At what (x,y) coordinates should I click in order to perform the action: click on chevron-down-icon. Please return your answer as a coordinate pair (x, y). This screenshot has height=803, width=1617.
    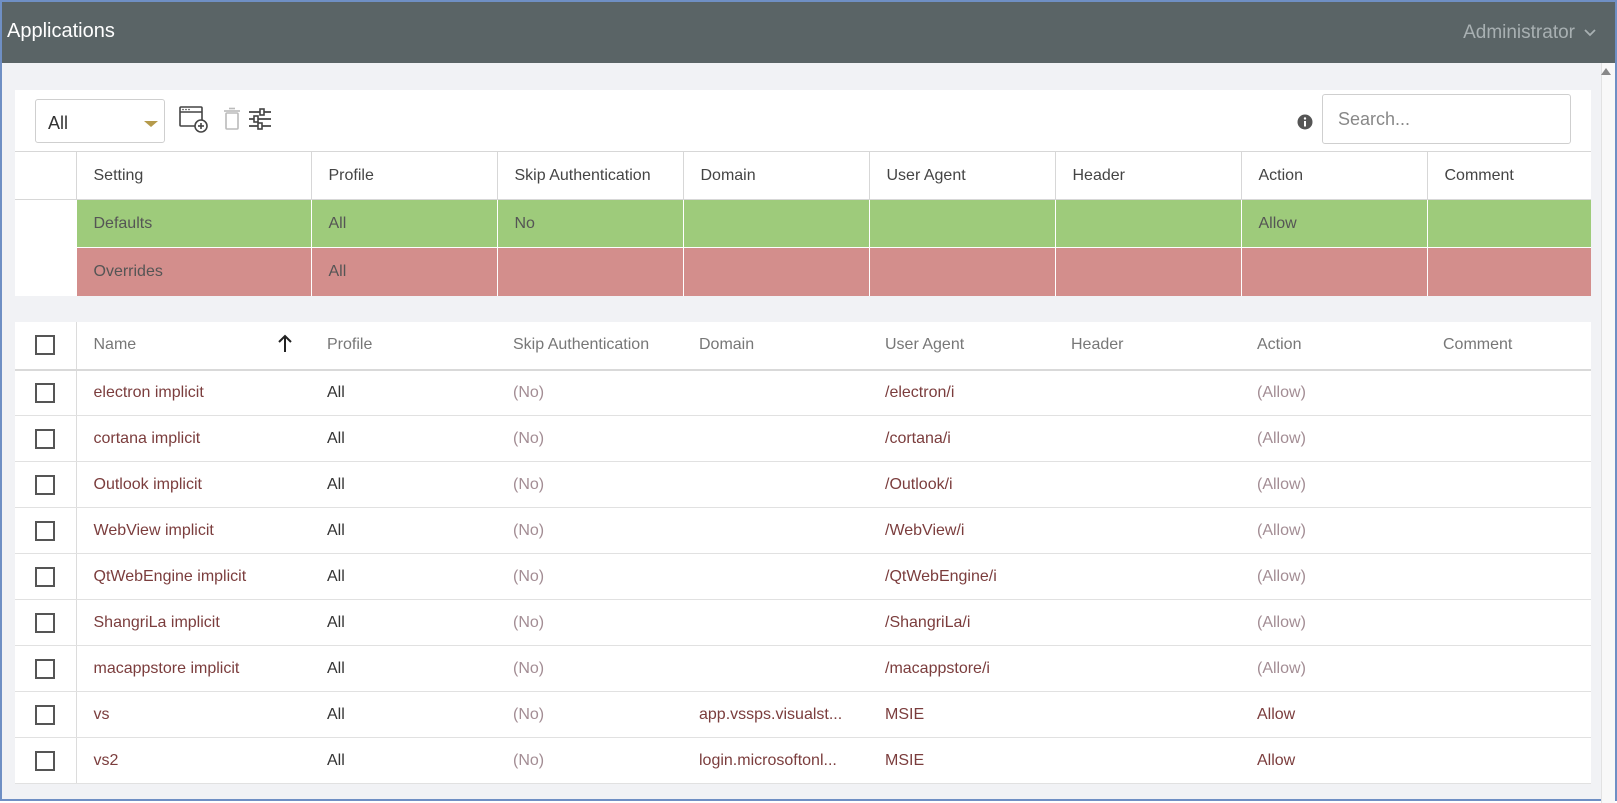
    Looking at the image, I should click on (1590, 33).